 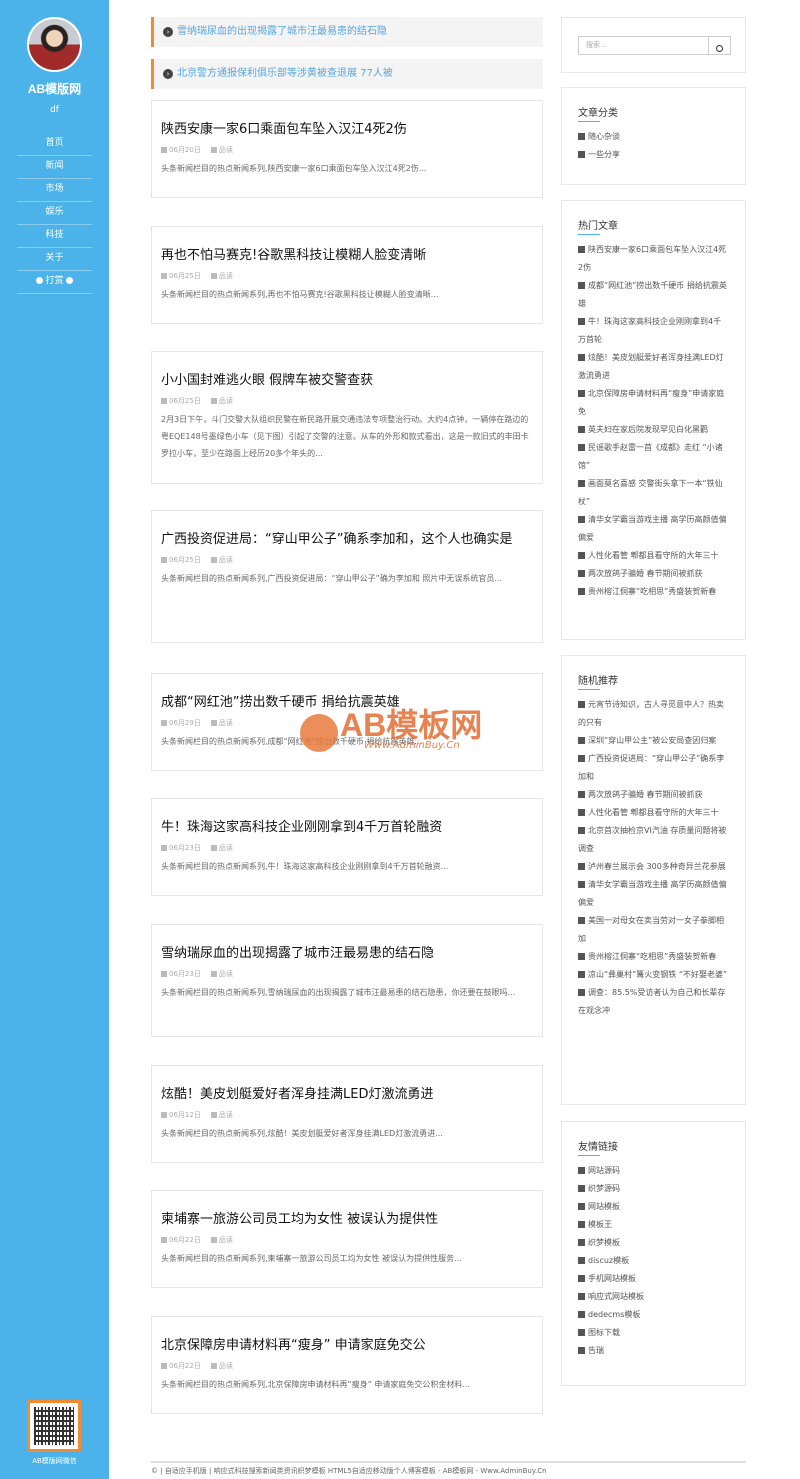 I want to click on post-title: 广西投资促进局：“穿山甲公子”确系李加和，这个人也确实是, so click(x=347, y=540).